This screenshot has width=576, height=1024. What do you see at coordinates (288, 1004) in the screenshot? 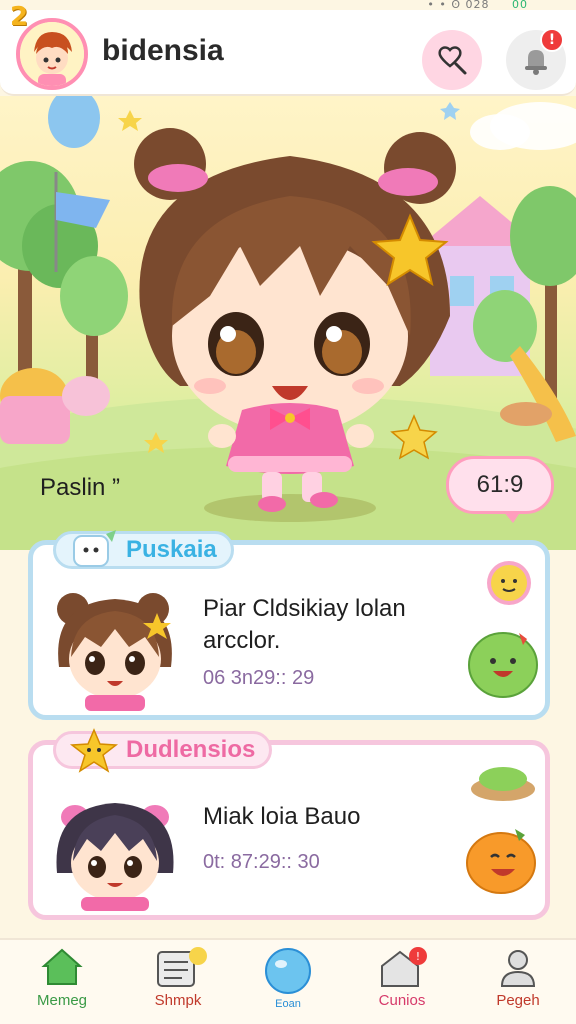
I see `nav-label: Eoan` at bounding box center [288, 1004].